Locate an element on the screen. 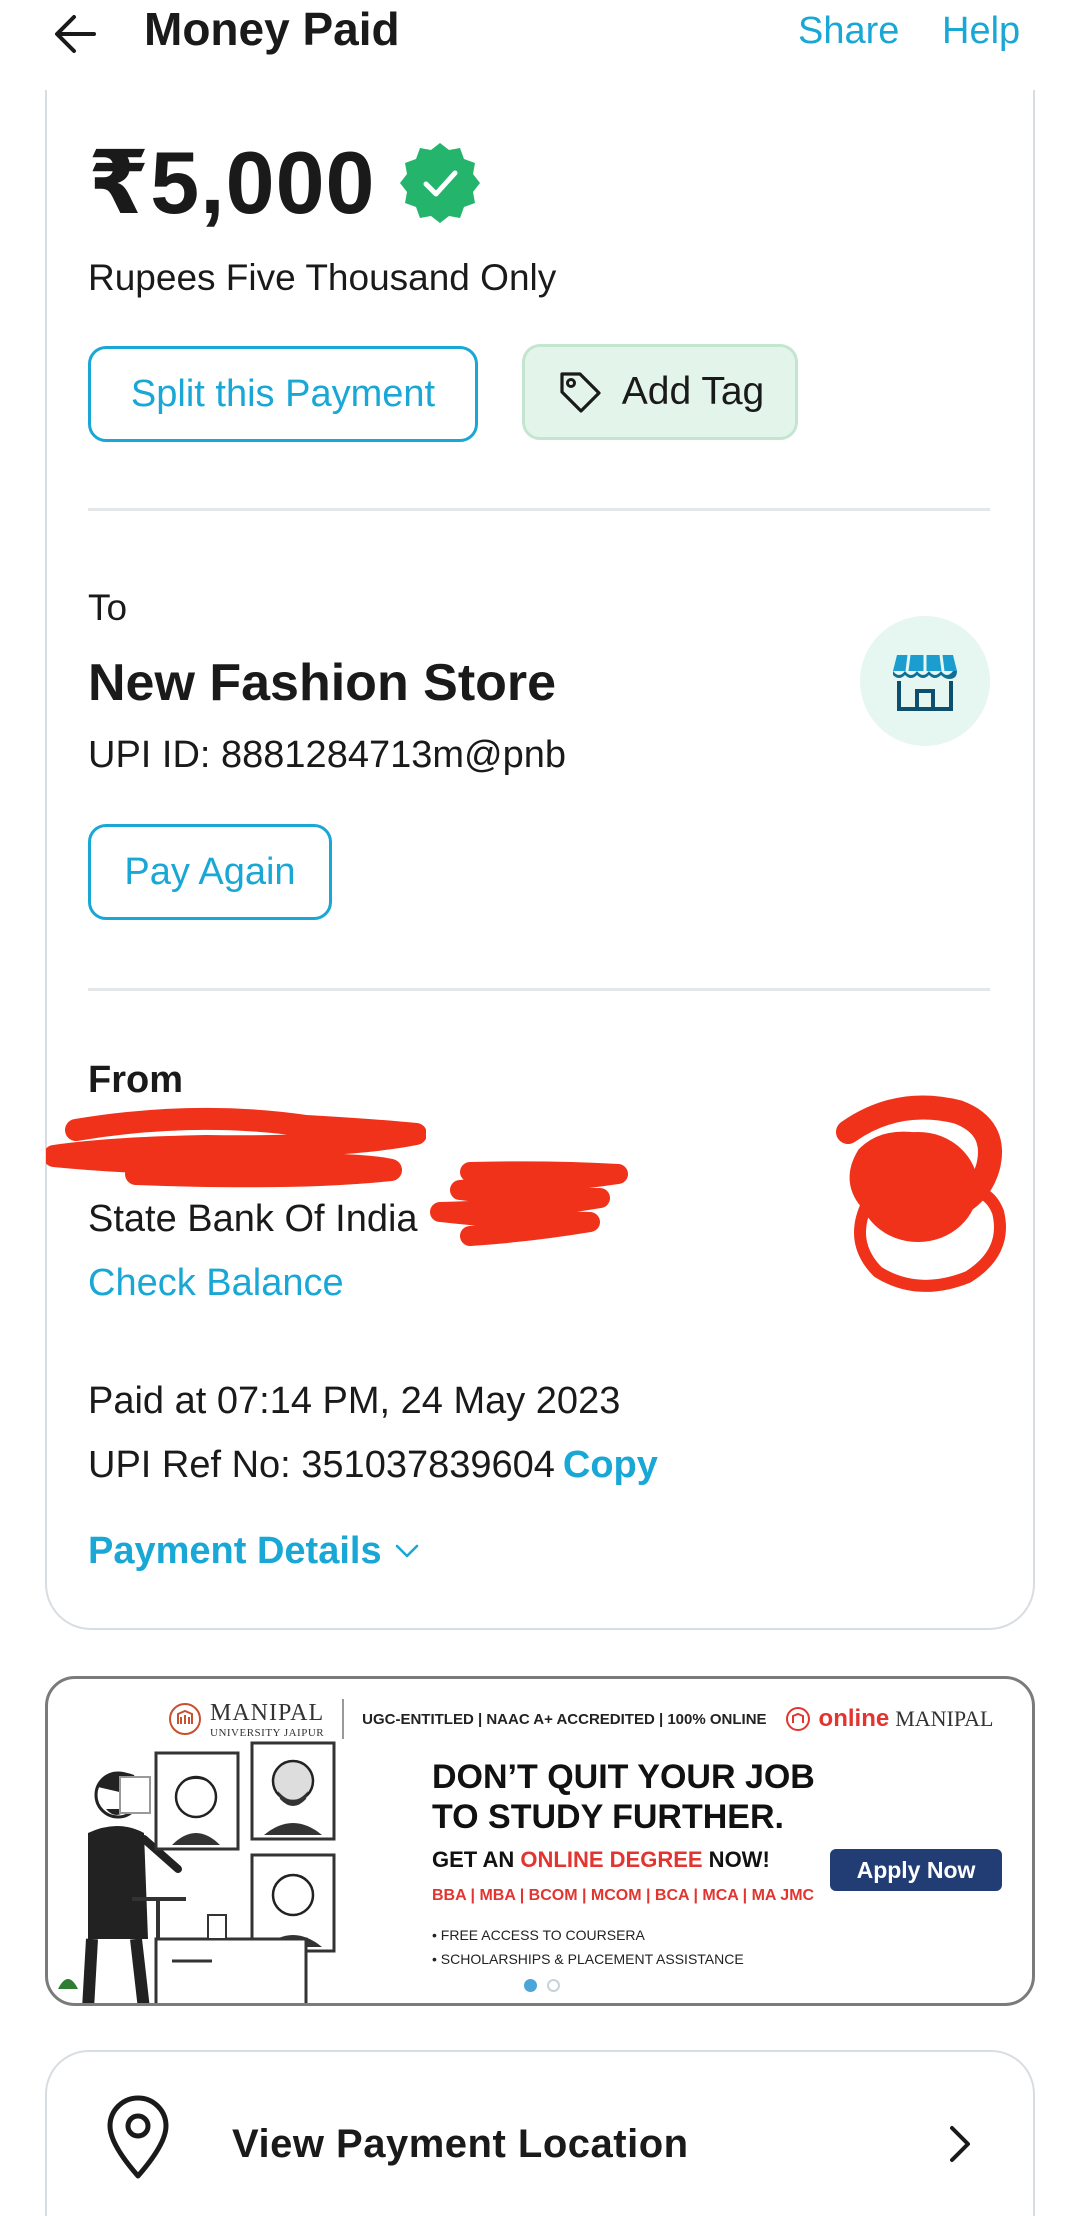 The width and height of the screenshot is (1080, 2216). to-label: To is located at coordinates (108, 607).